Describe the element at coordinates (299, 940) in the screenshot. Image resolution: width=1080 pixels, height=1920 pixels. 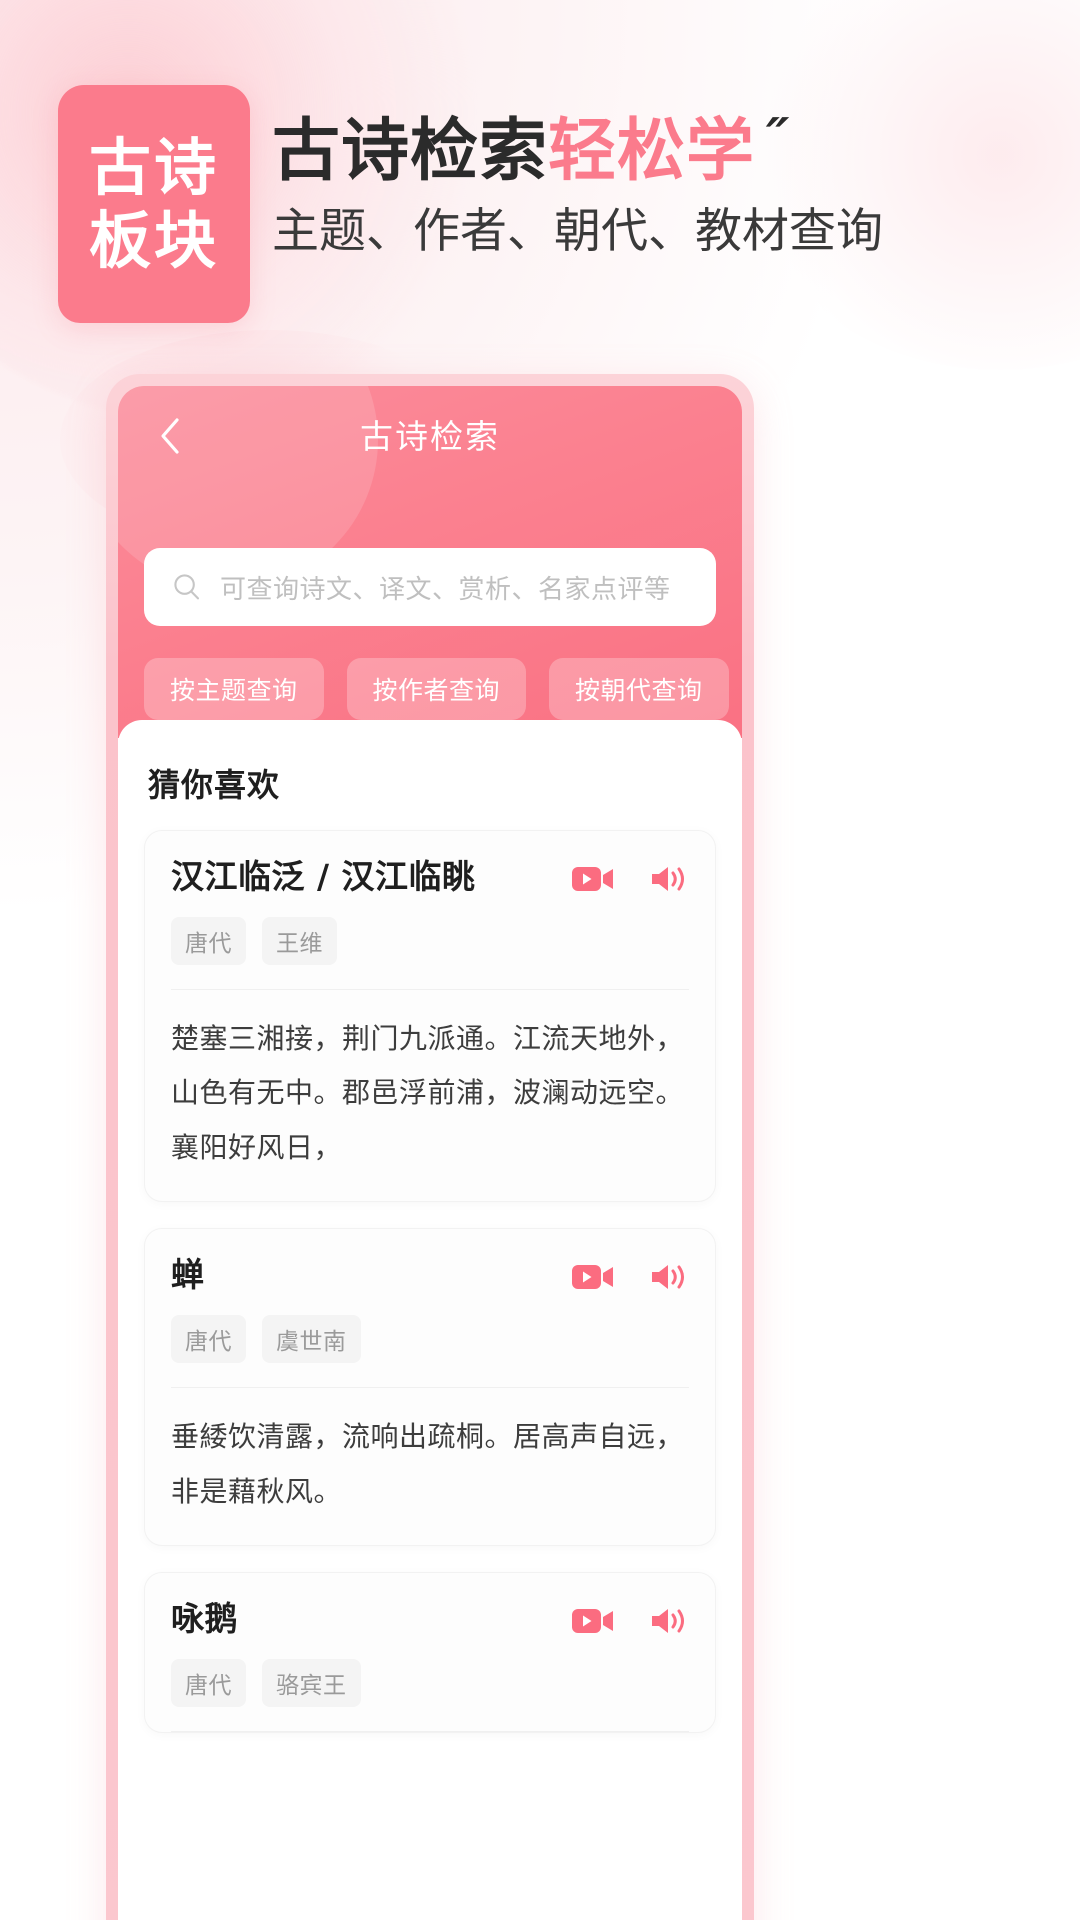
I see `poem-author-tag: 王维` at that location.